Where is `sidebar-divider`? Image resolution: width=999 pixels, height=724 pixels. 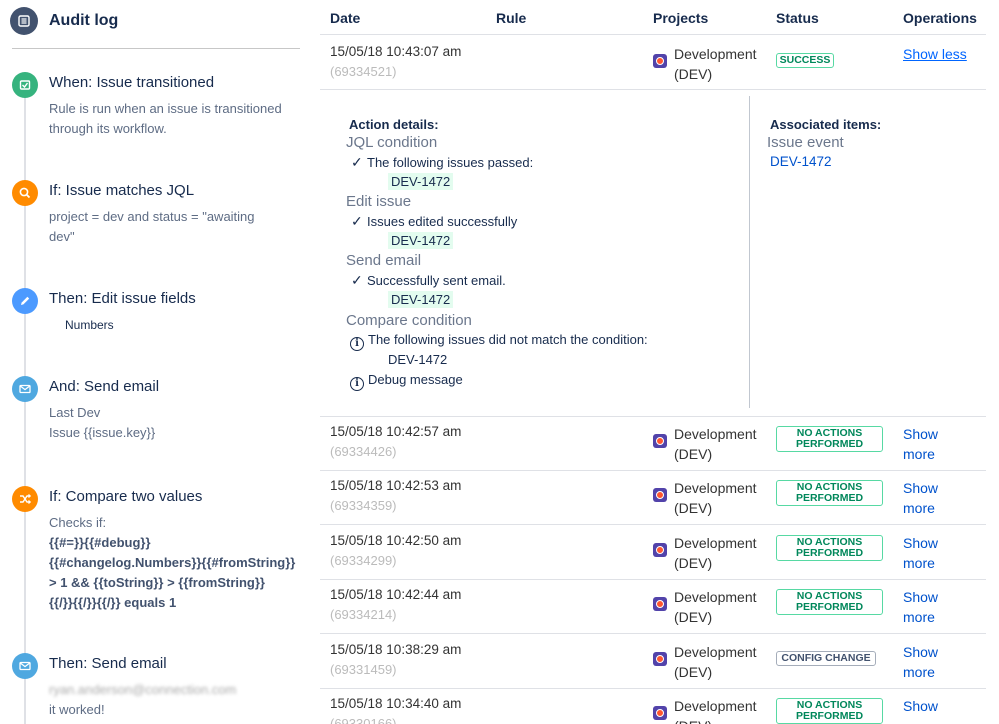 sidebar-divider is located at coordinates (156, 48).